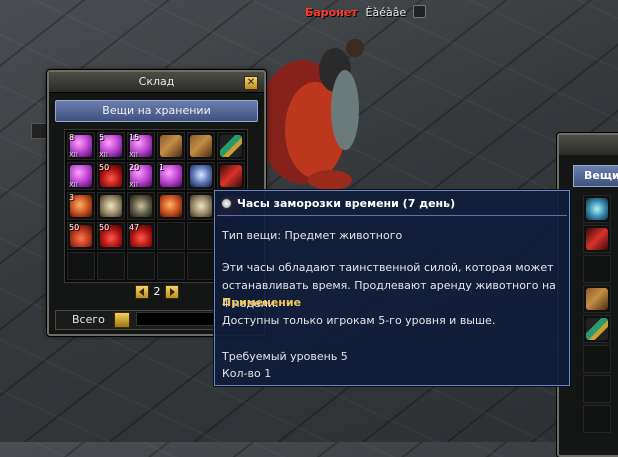 This screenshot has width=618, height=457. What do you see at coordinates (157, 292) in the screenshot?
I see `pagination: 2` at bounding box center [157, 292].